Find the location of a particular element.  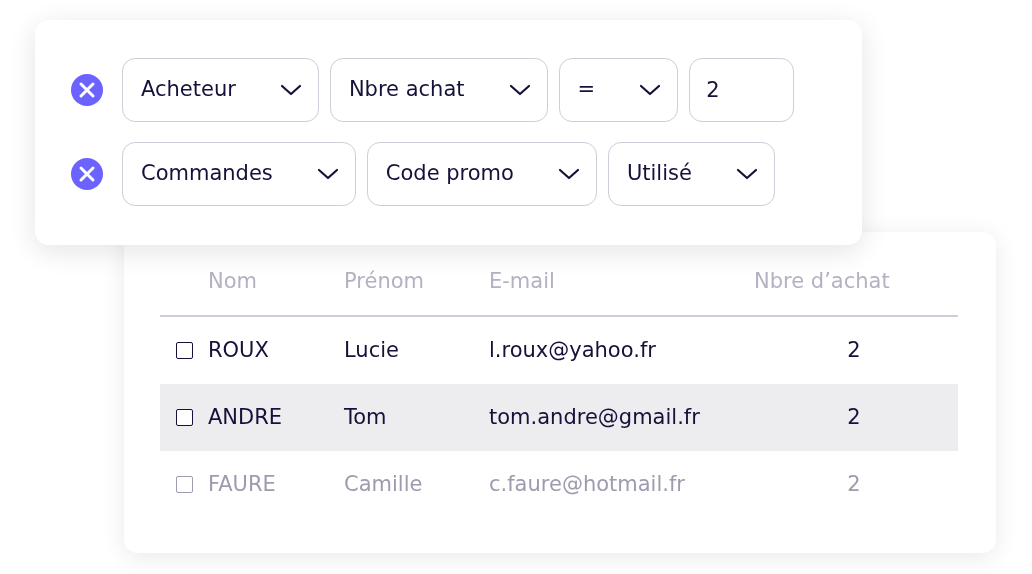

table-cell: ANDRE is located at coordinates (245, 416).